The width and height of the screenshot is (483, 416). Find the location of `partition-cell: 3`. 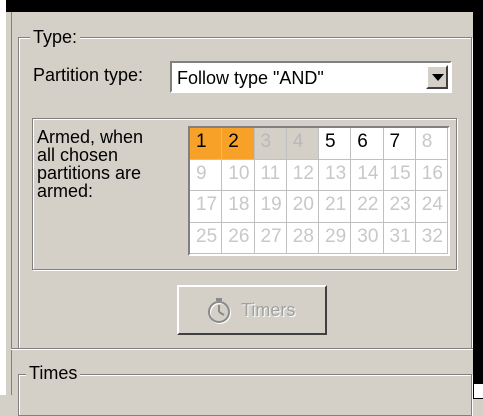

partition-cell: 3 is located at coordinates (270, 144).